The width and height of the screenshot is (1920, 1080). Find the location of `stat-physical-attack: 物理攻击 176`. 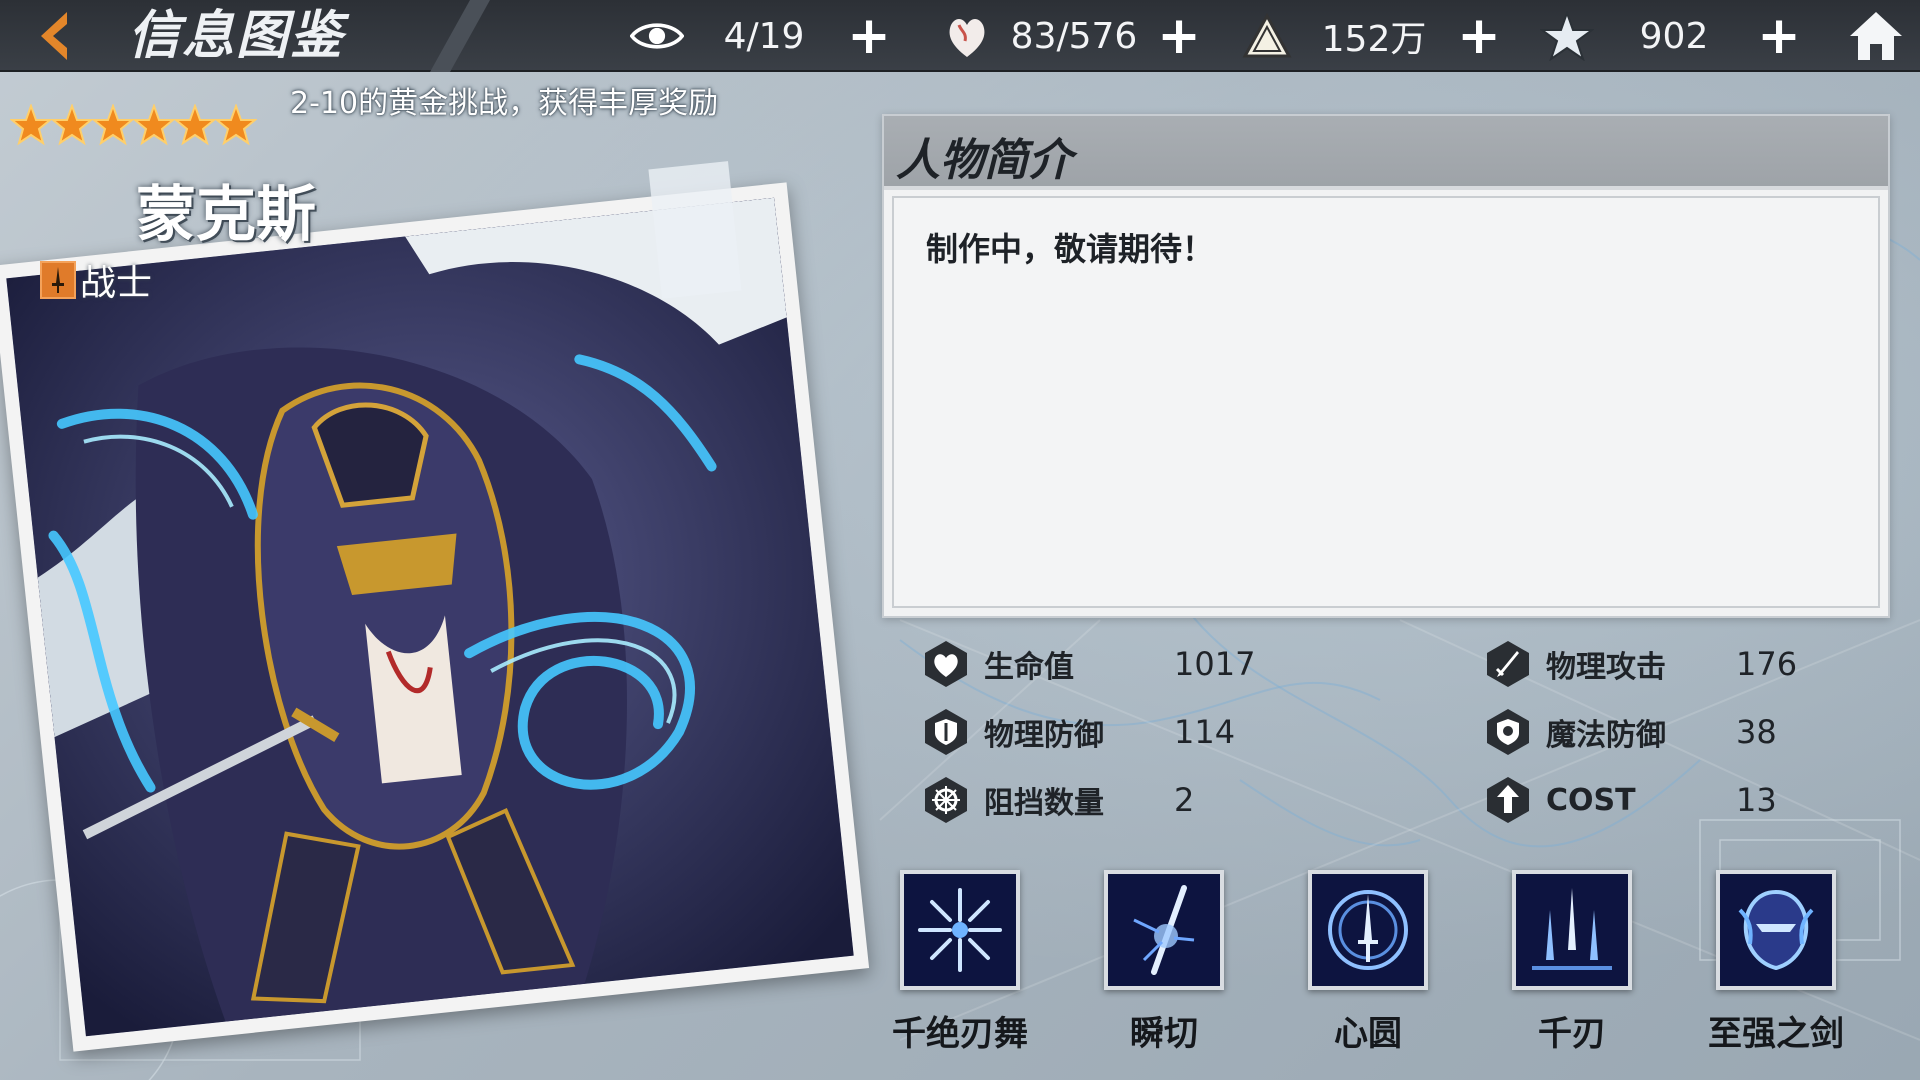

stat-physical-attack: 物理攻击 176 is located at coordinates (1640, 664).